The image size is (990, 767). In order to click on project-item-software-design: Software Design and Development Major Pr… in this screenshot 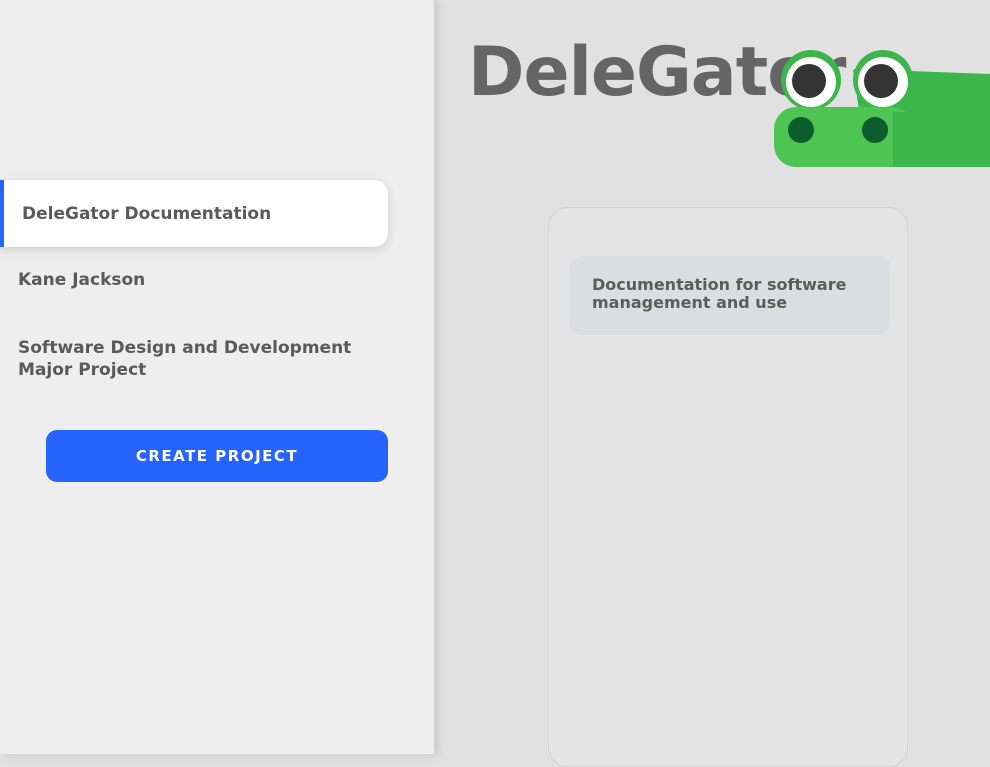, I will do `click(199, 359)`.